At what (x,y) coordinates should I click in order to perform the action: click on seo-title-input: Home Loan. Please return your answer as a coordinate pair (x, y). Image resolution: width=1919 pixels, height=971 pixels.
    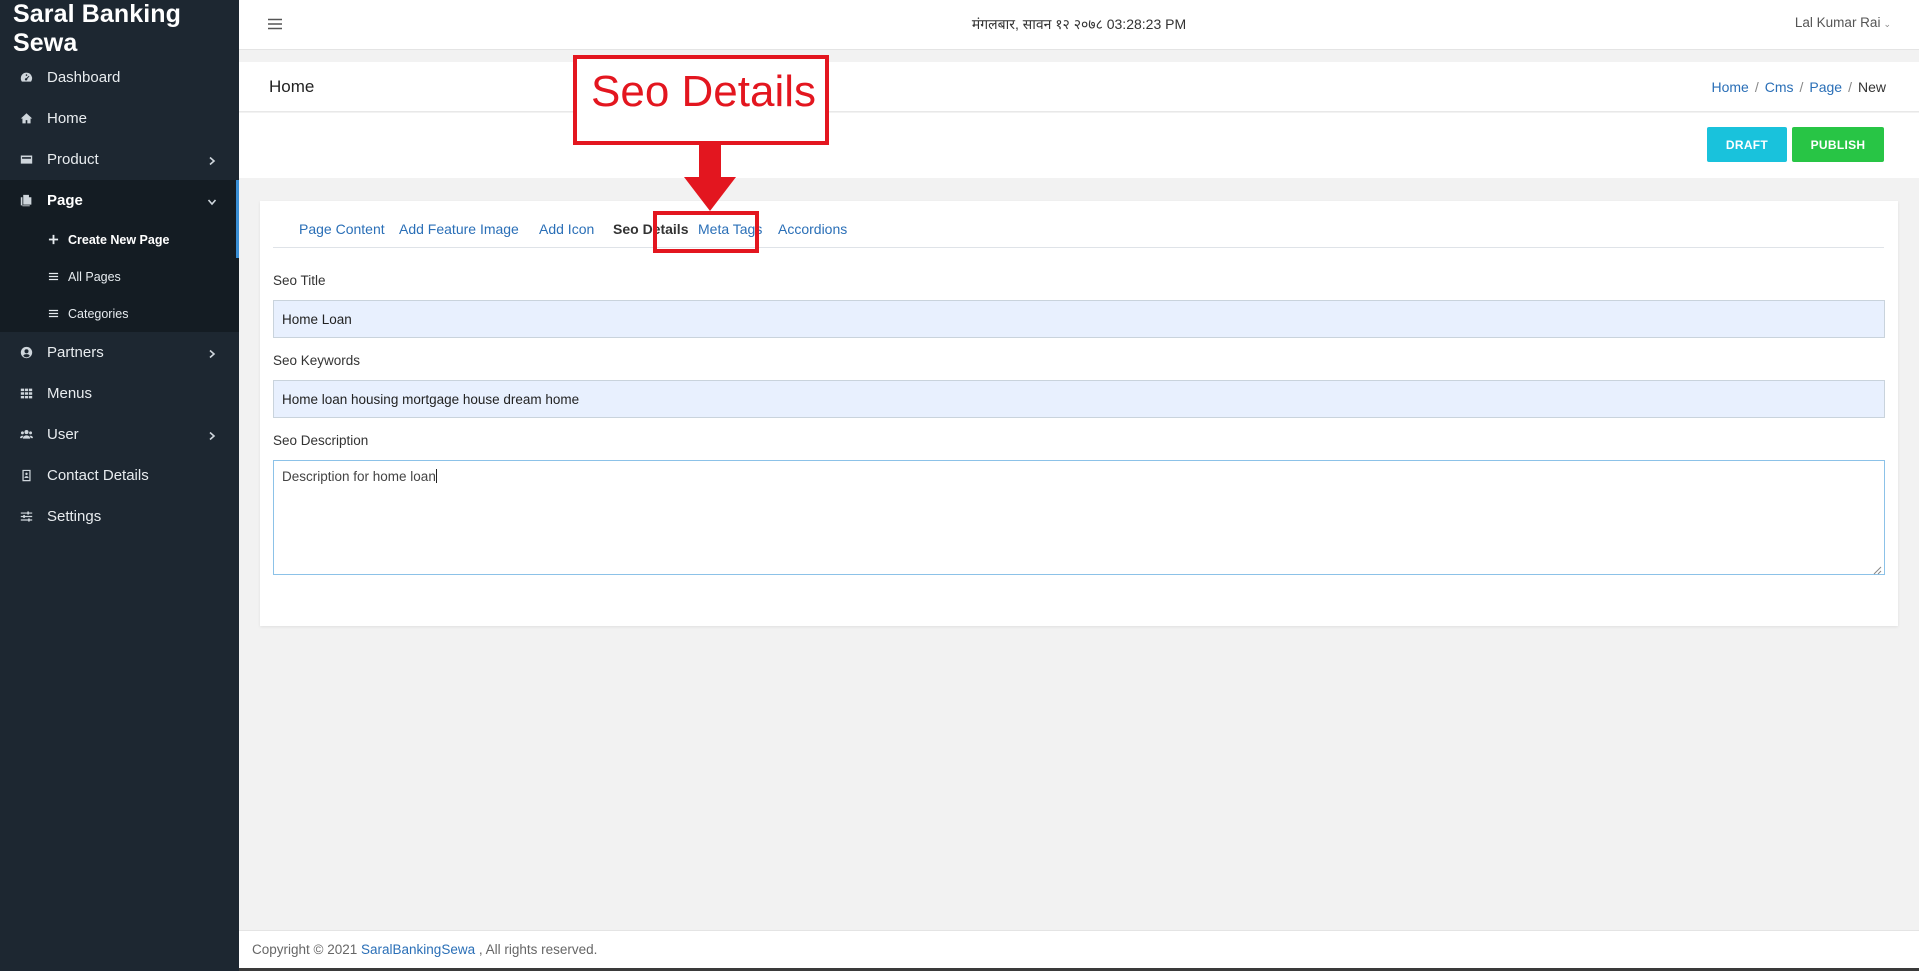
    Looking at the image, I should click on (1079, 319).